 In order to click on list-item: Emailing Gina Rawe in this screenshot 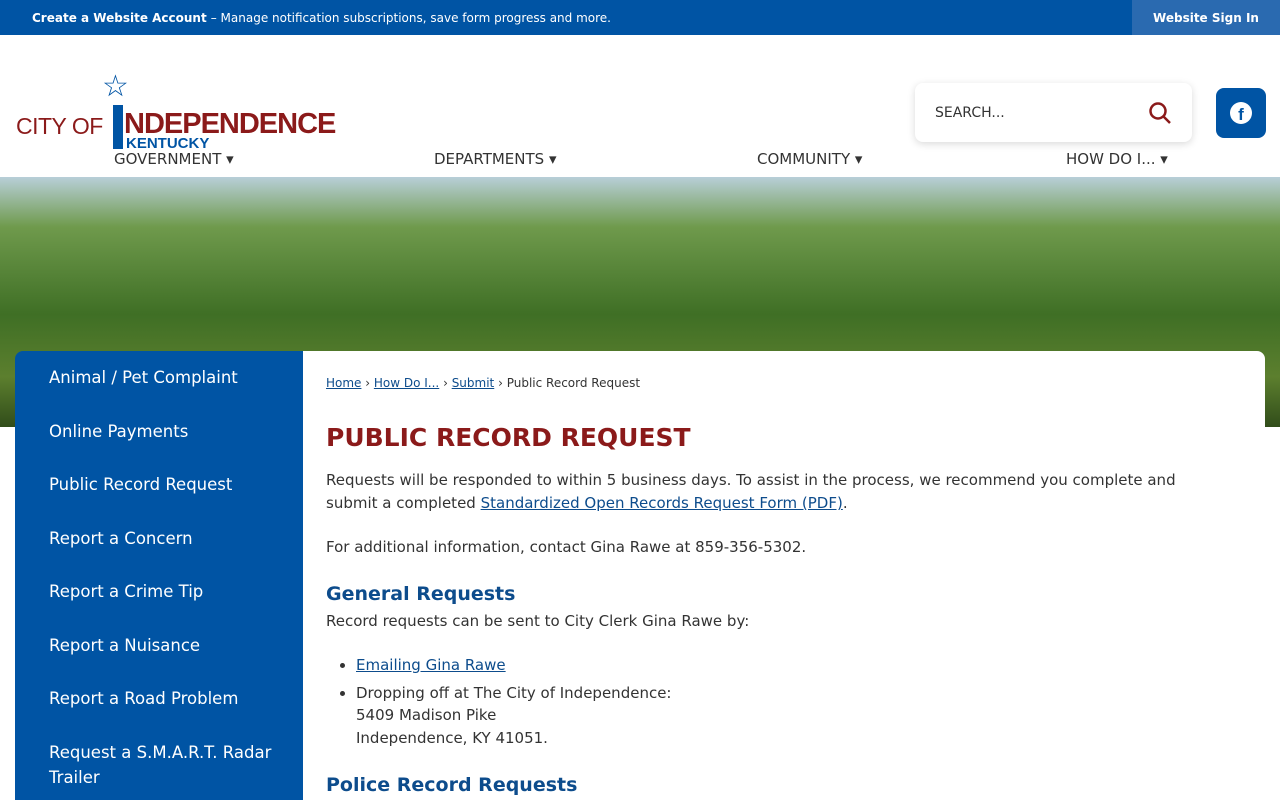, I will do `click(513, 665)`.